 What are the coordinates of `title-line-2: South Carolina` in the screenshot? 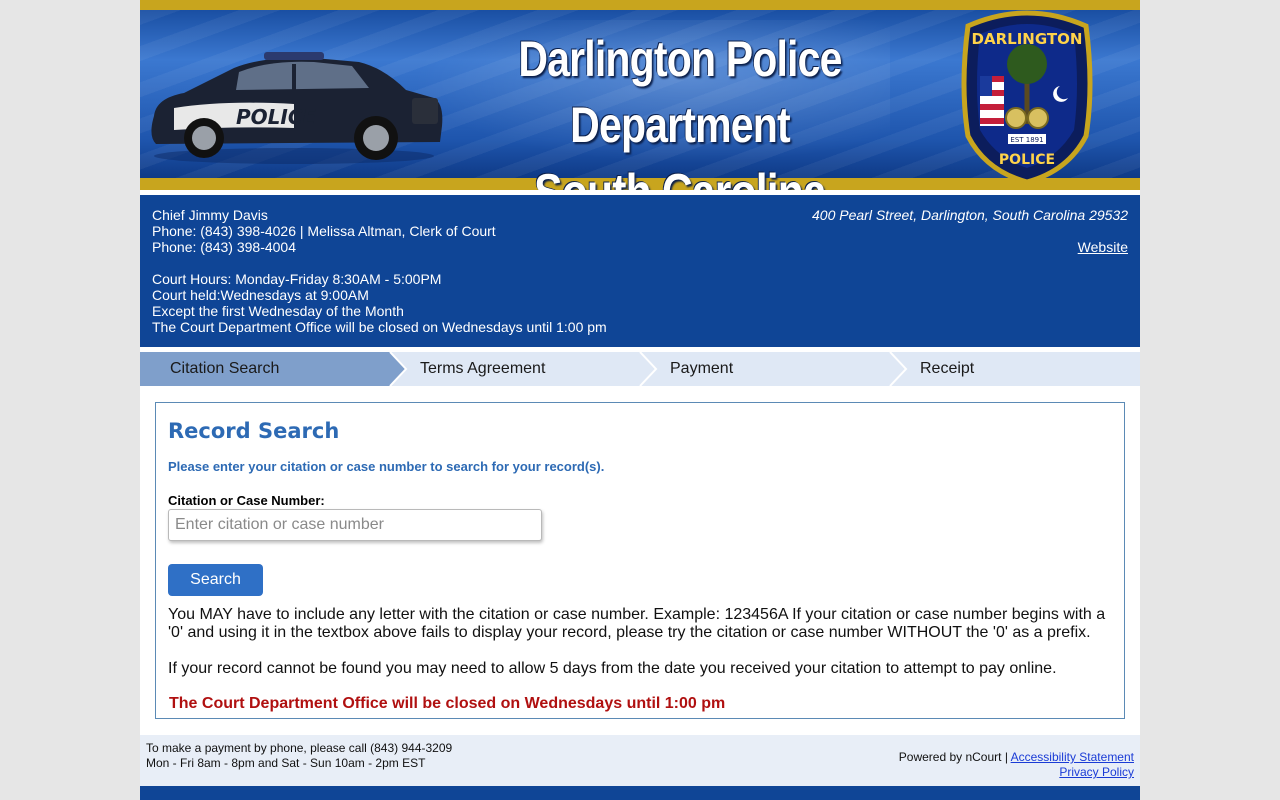 It's located at (680, 174).